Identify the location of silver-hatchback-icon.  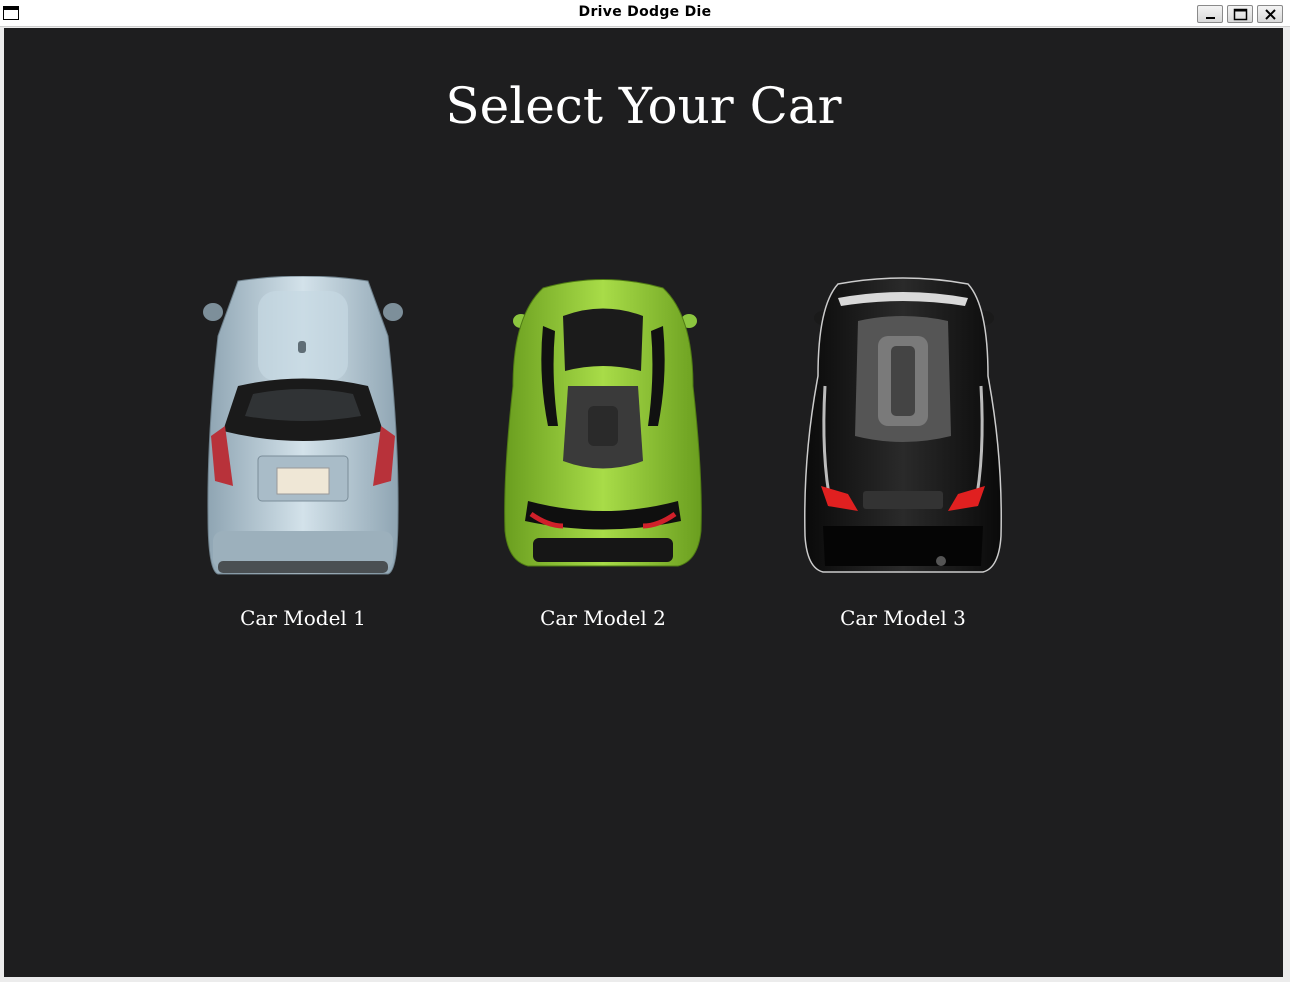
(303, 425).